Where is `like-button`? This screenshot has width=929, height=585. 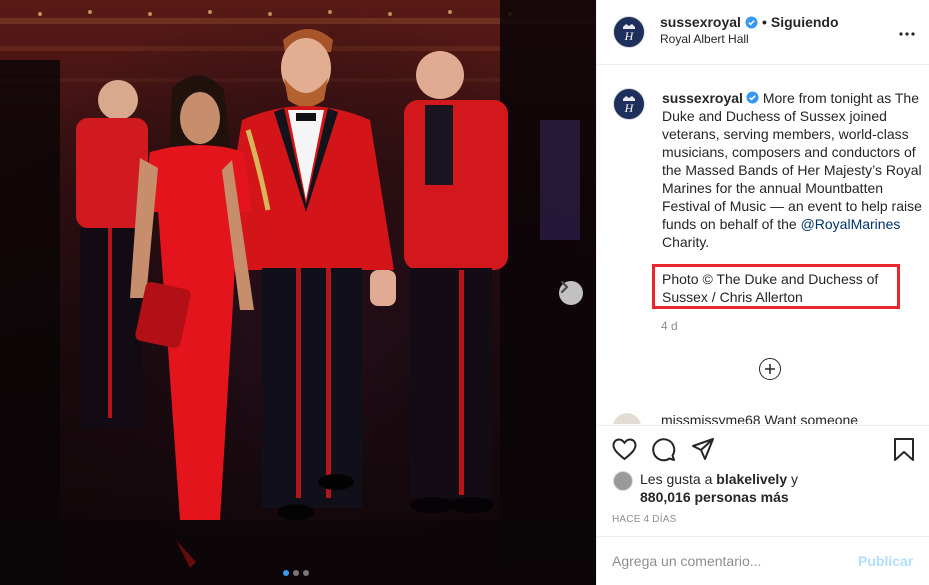
like-button is located at coordinates (624, 449).